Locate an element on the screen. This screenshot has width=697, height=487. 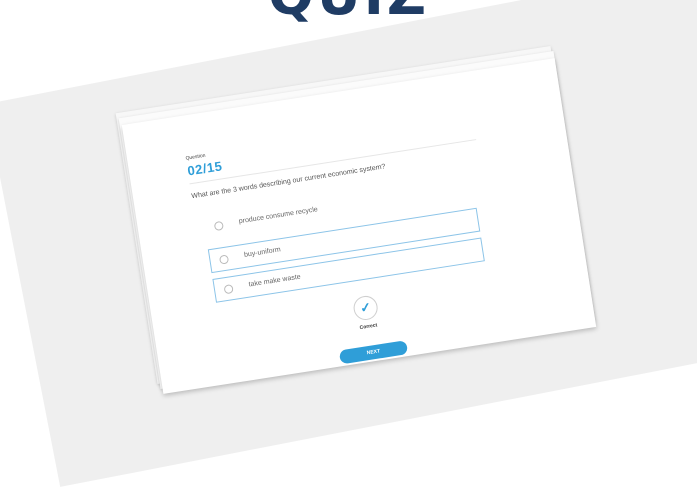
answer-option-label: buy-uniform is located at coordinates (262, 252).